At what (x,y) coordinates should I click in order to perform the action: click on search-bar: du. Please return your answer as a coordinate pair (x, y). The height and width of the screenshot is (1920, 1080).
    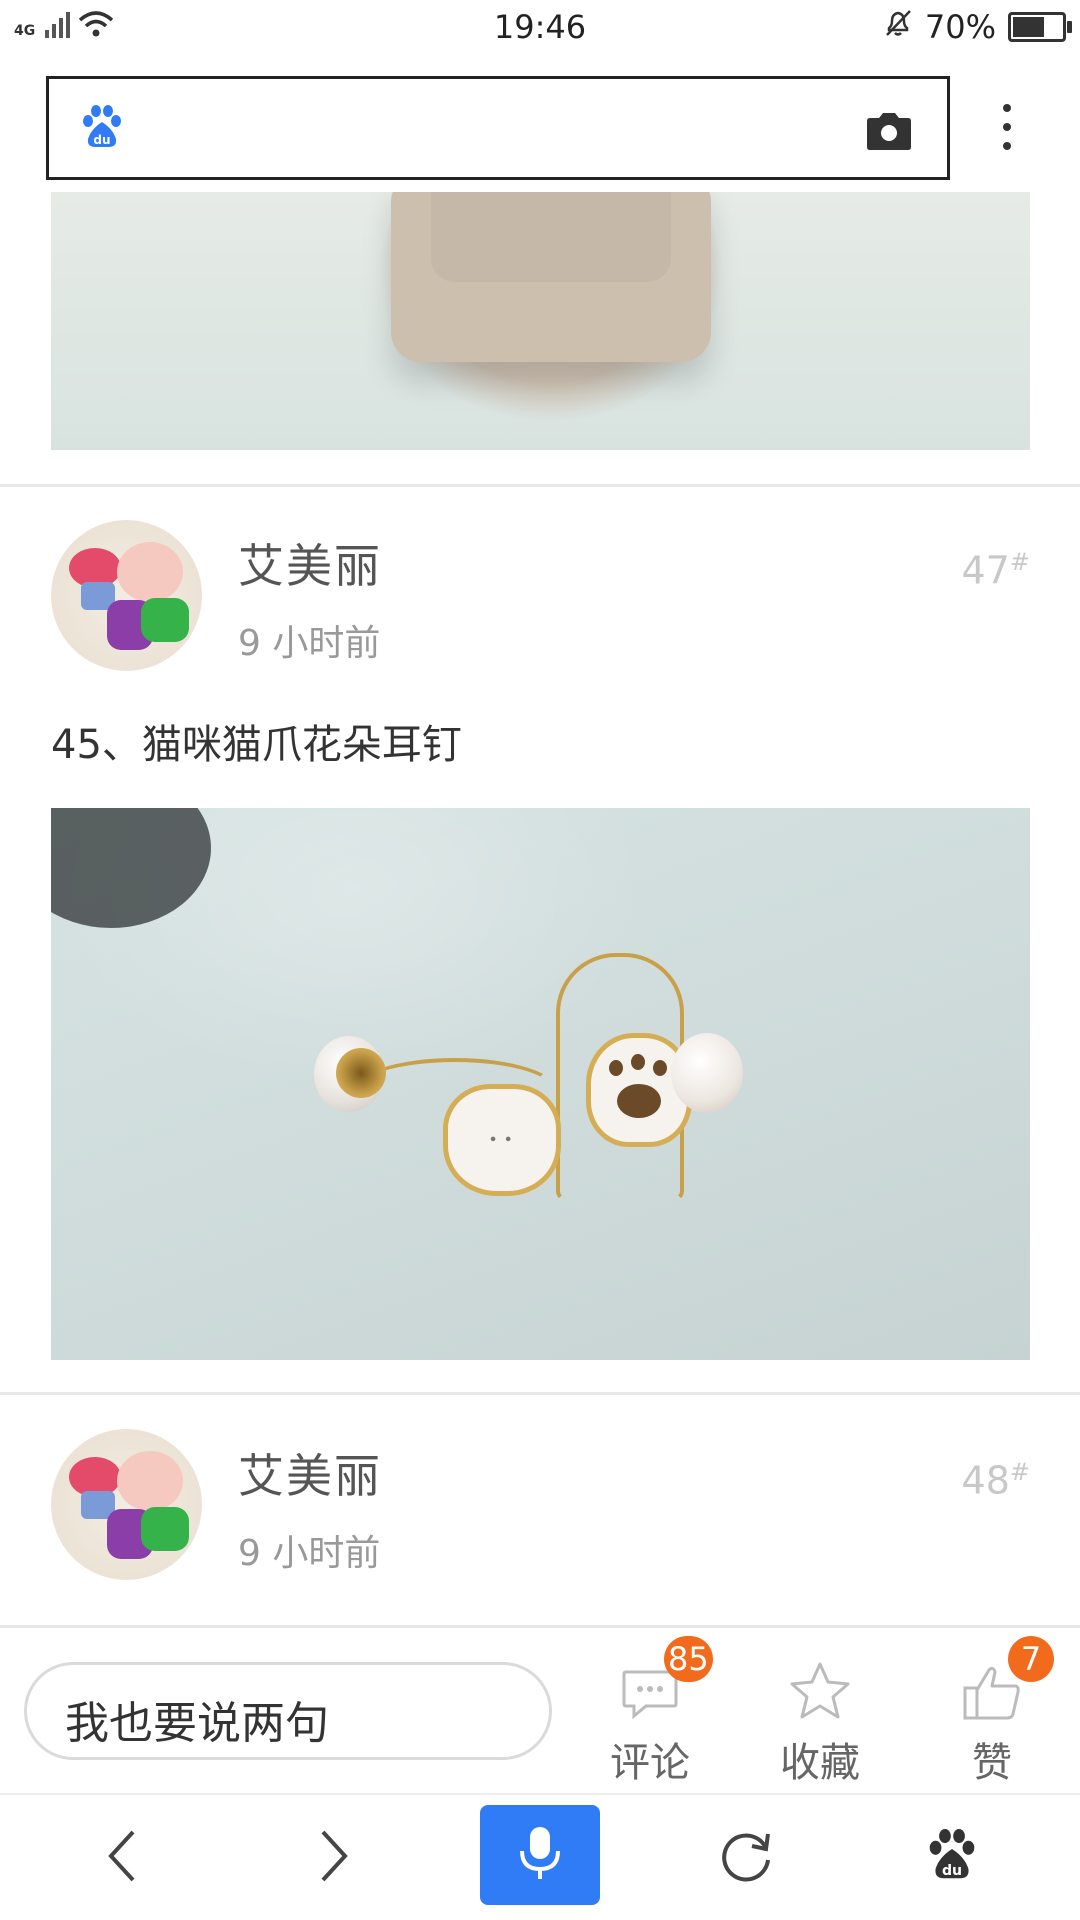
    Looking at the image, I should click on (498, 128).